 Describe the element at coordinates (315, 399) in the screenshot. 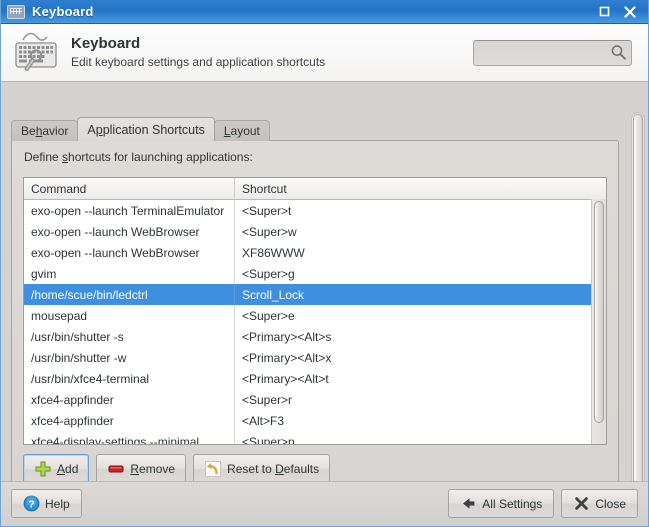

I see `table-row: xfce4-appfinder <Super>r` at that location.